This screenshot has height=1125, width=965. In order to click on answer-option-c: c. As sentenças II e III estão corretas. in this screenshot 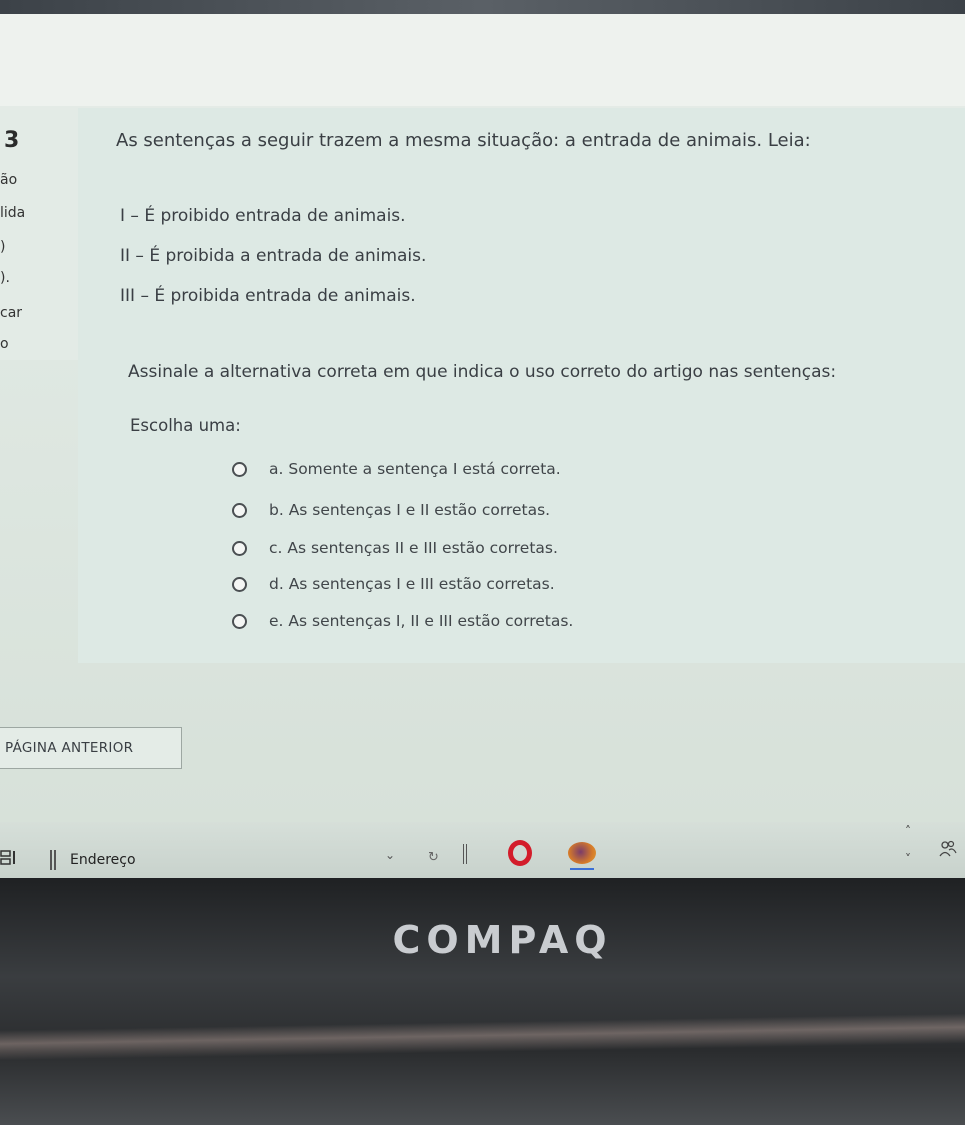, I will do `click(395, 548)`.